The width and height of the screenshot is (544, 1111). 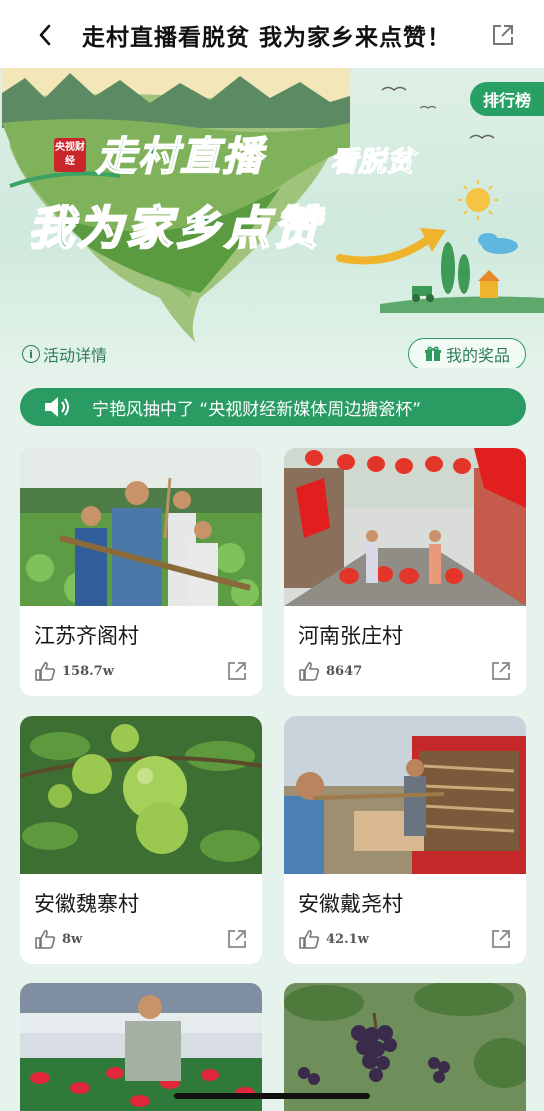 I want to click on announcement-text: 宁艳风抽中了 “央视财经新媒体周边搪瓷杯”, so click(x=257, y=409).